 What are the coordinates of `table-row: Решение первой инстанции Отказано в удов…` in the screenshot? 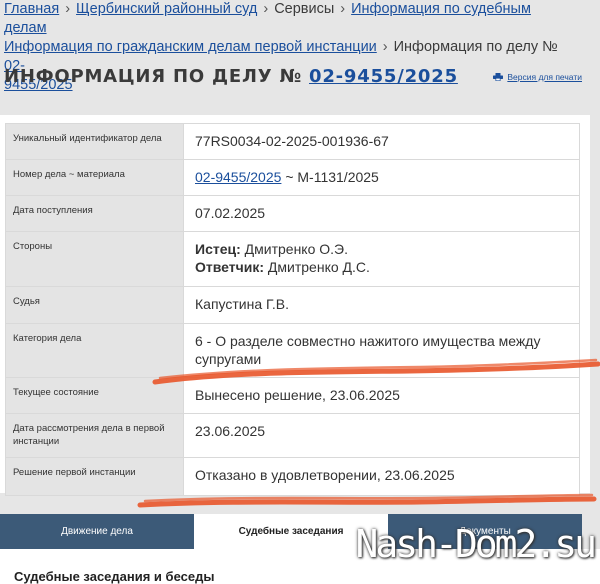 It's located at (292, 476).